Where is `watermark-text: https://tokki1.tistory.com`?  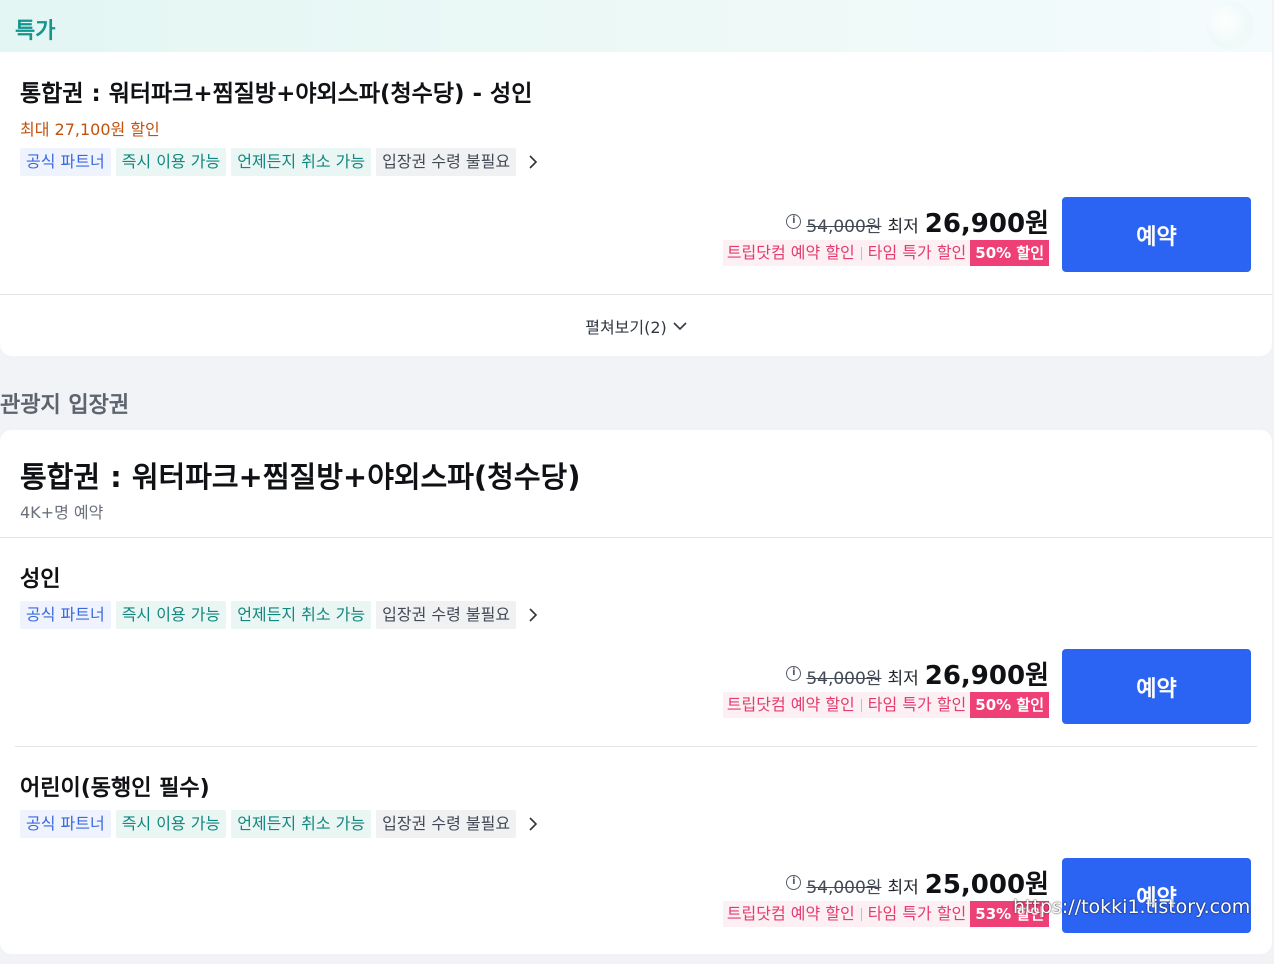
watermark-text: https://tokki1.tistory.com is located at coordinates (1132, 907).